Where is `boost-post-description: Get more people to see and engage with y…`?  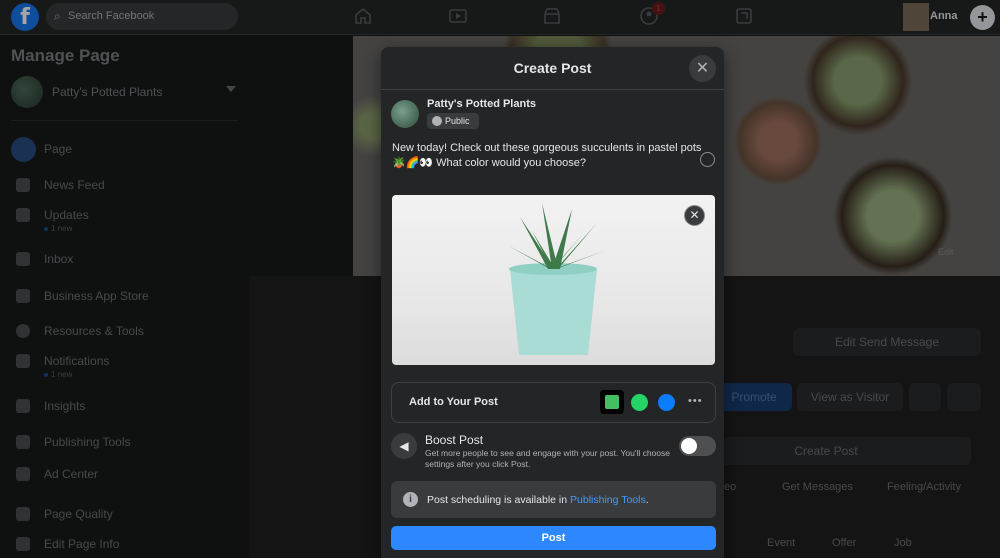 boost-post-description: Get more people to see and engage with y… is located at coordinates (547, 458).